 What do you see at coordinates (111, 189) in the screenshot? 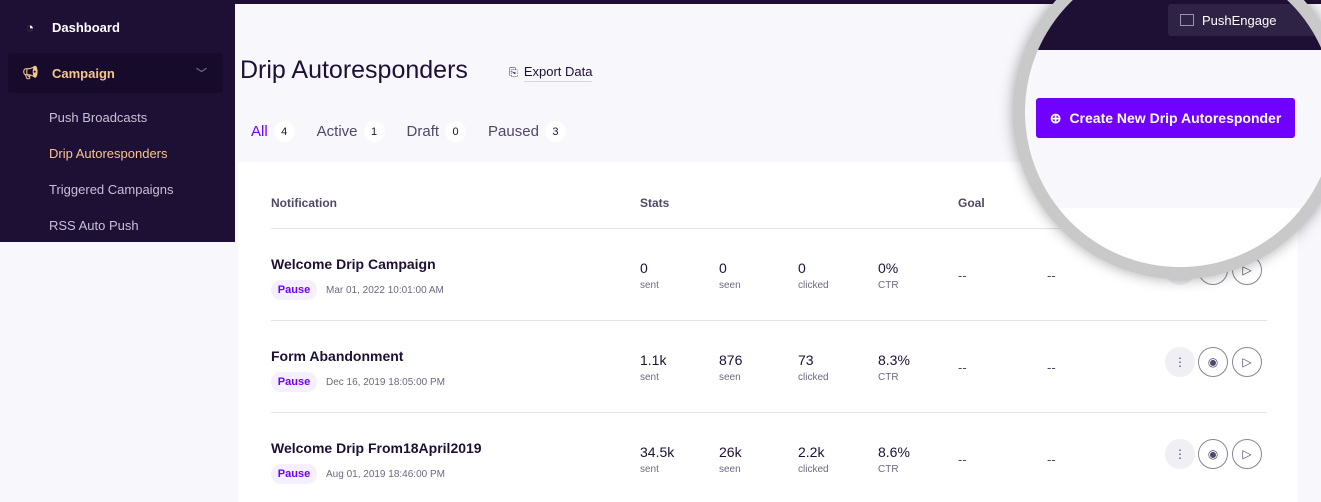
I see `sidebar-item-triggered-campaigns: Triggered Campaigns` at bounding box center [111, 189].